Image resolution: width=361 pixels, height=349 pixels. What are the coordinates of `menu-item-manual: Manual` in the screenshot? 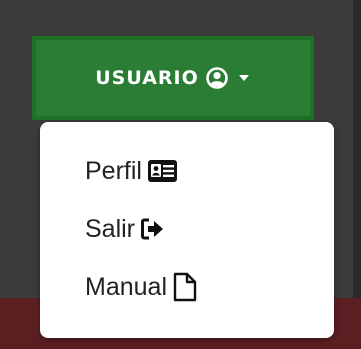 It's located at (187, 287).